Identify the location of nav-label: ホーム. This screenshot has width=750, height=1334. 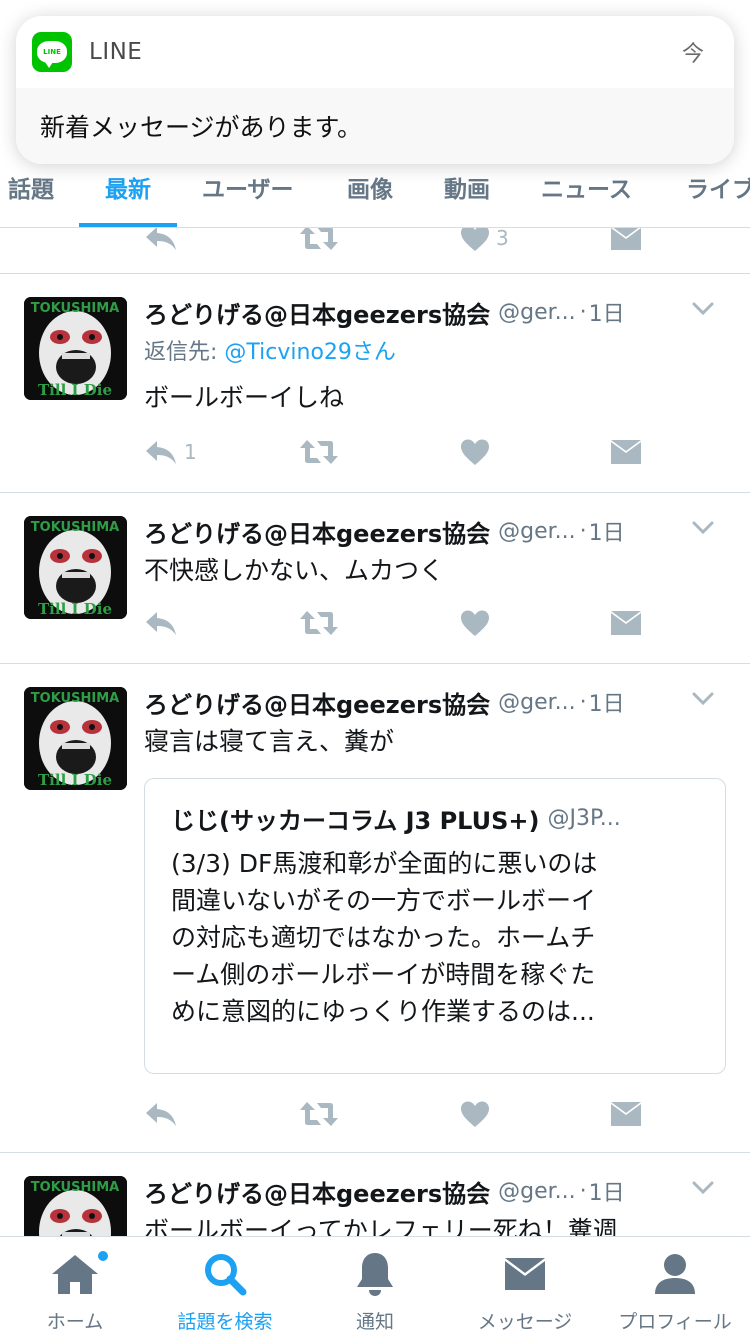
(75, 1322).